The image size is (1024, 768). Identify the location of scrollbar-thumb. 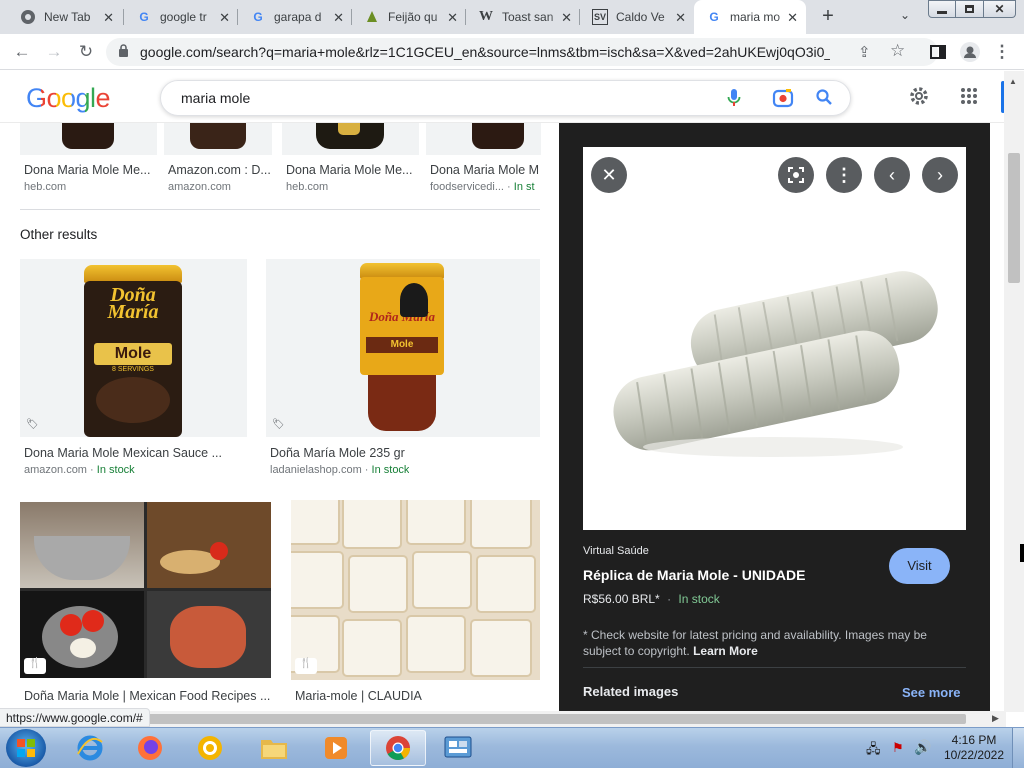
(1014, 218).